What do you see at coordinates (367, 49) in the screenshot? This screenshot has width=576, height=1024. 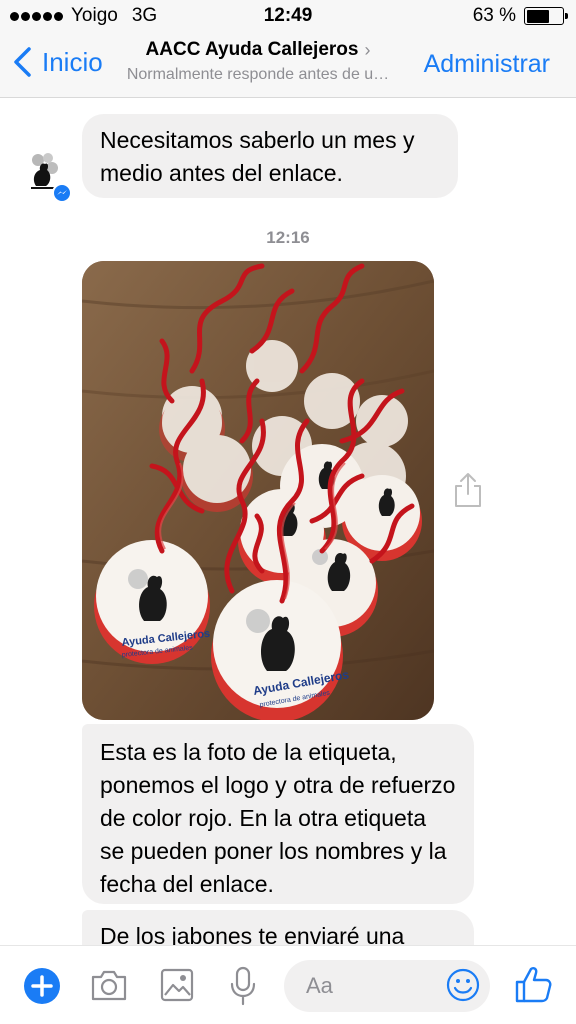 I see `chevron-right-icon: ›` at bounding box center [367, 49].